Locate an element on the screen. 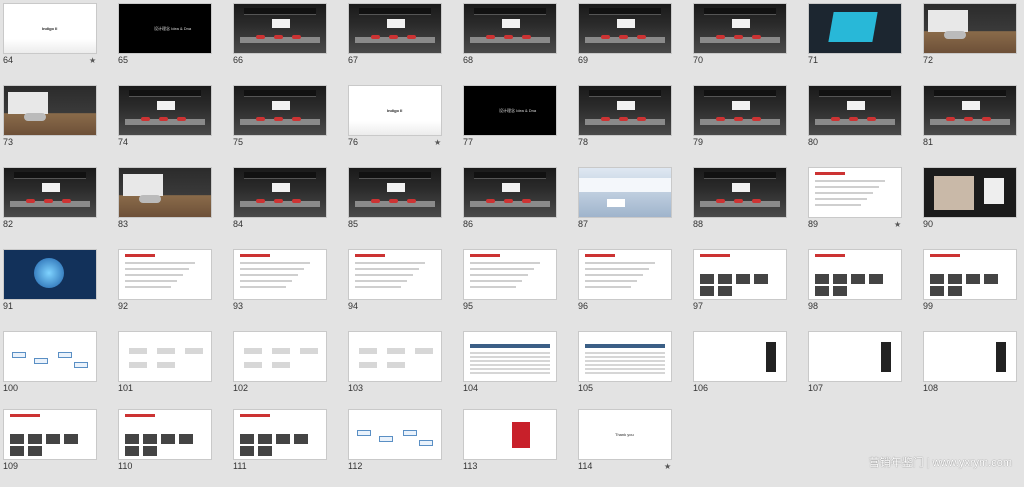  slide-thumbnail: 85 is located at coordinates (402, 204).